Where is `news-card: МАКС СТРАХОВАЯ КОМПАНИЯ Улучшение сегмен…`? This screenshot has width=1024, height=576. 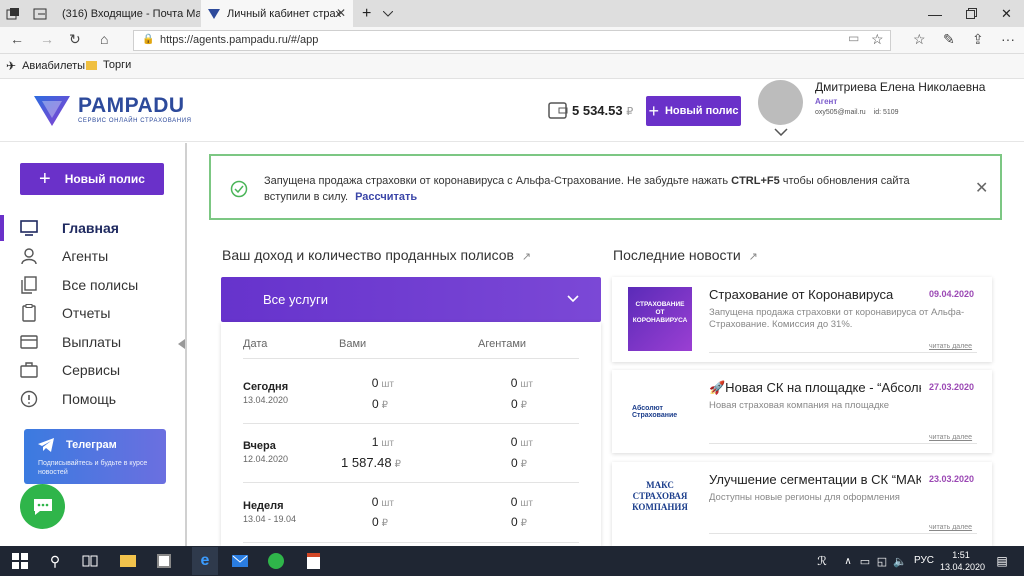 news-card: МАКС СТРАХОВАЯ КОМПАНИЯ Улучшение сегмен… is located at coordinates (802, 504).